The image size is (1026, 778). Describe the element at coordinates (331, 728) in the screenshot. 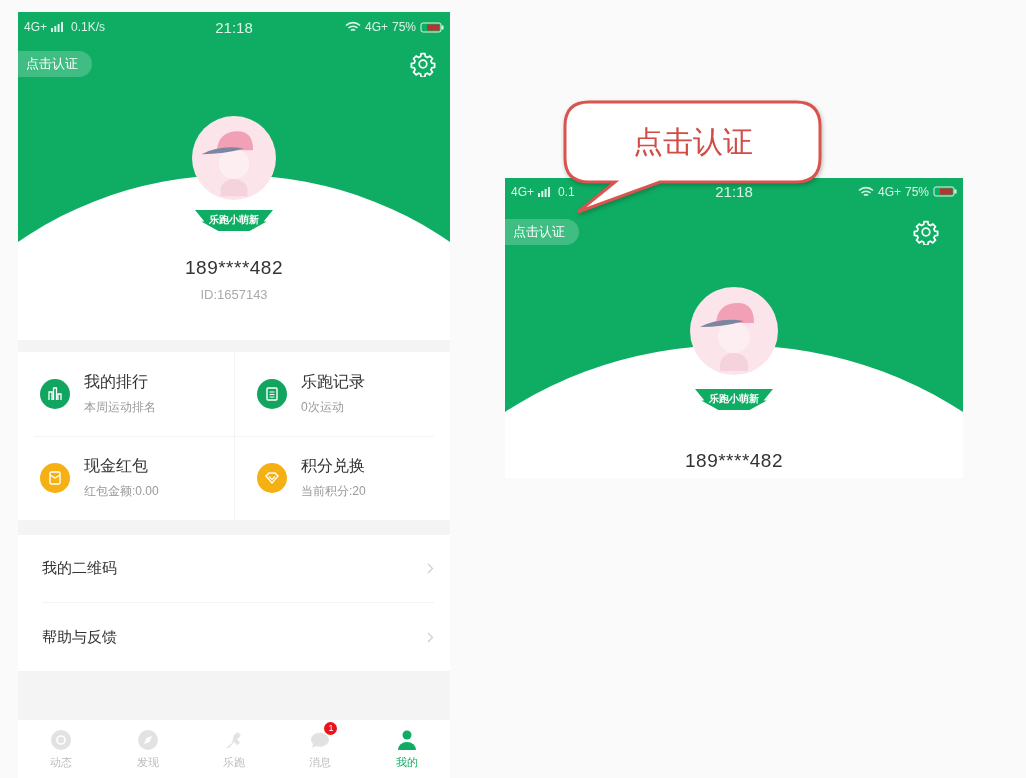

I see `notification-badge: 1` at that location.